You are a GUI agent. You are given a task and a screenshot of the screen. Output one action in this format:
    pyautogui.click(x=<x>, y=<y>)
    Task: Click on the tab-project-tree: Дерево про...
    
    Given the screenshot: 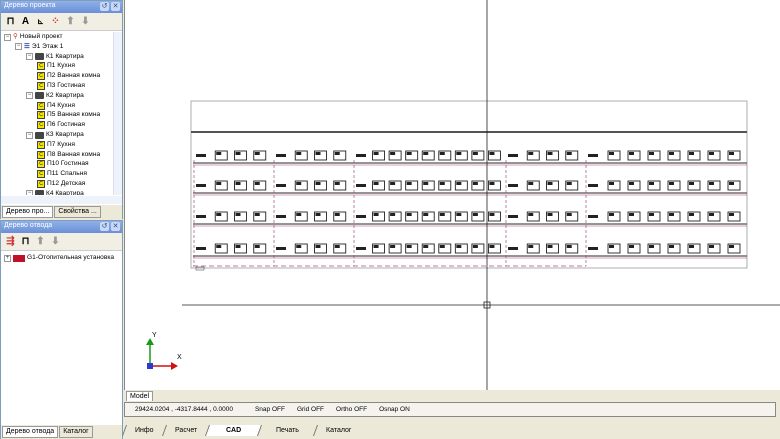 What is the action you would take?
    pyautogui.click(x=28, y=212)
    